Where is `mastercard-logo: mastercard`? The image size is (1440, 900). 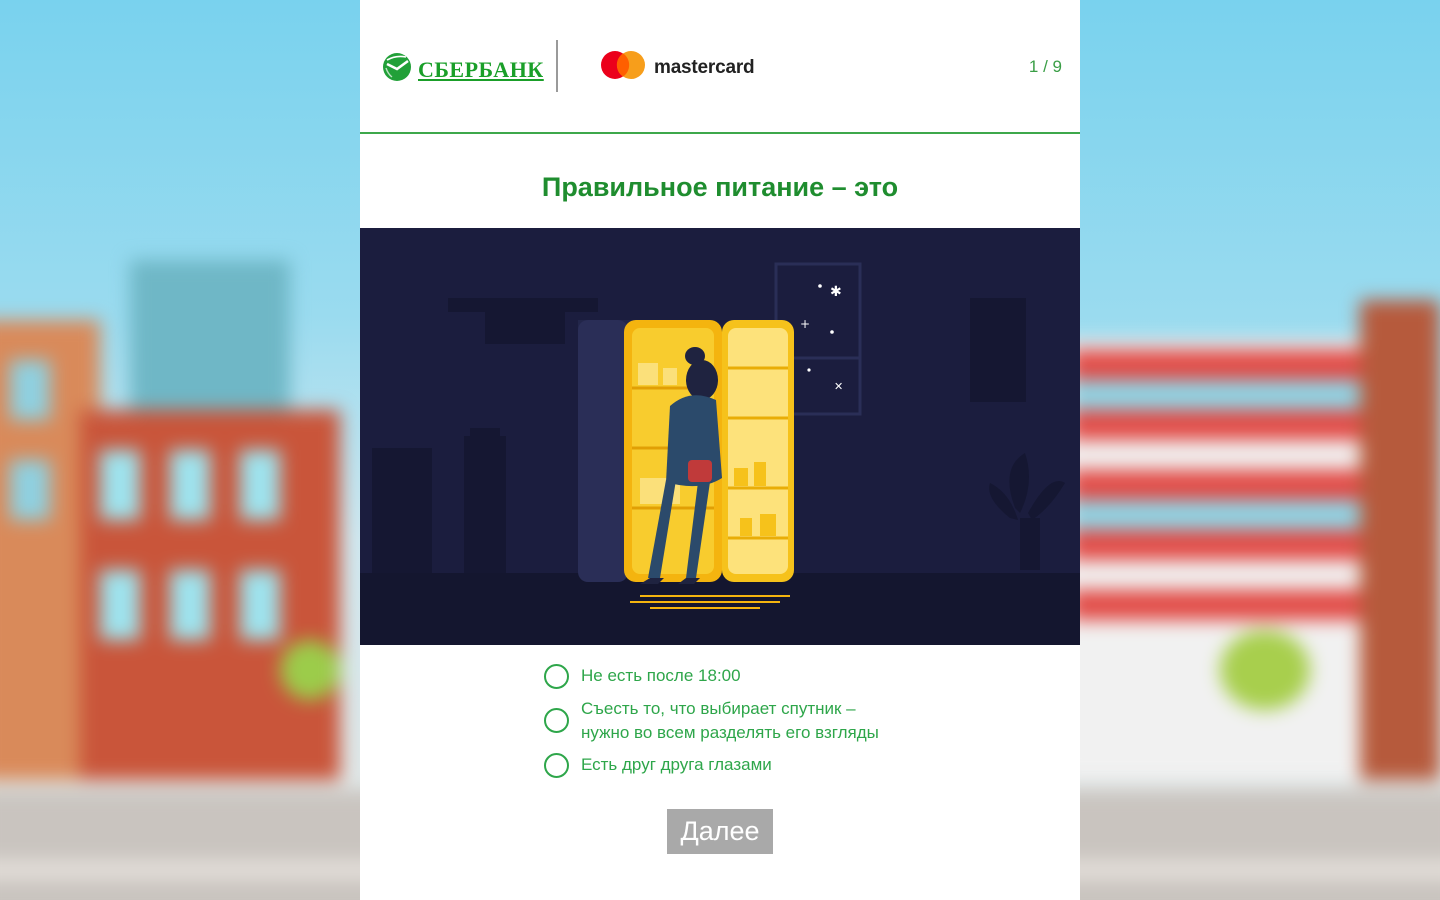 mastercard-logo: mastercard is located at coordinates (677, 67).